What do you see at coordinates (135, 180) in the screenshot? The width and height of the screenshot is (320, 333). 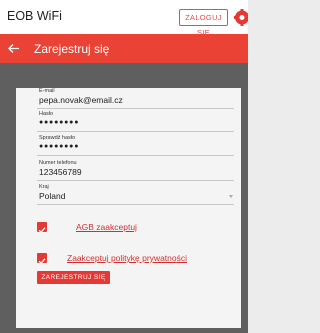 I see `phone-underline` at bounding box center [135, 180].